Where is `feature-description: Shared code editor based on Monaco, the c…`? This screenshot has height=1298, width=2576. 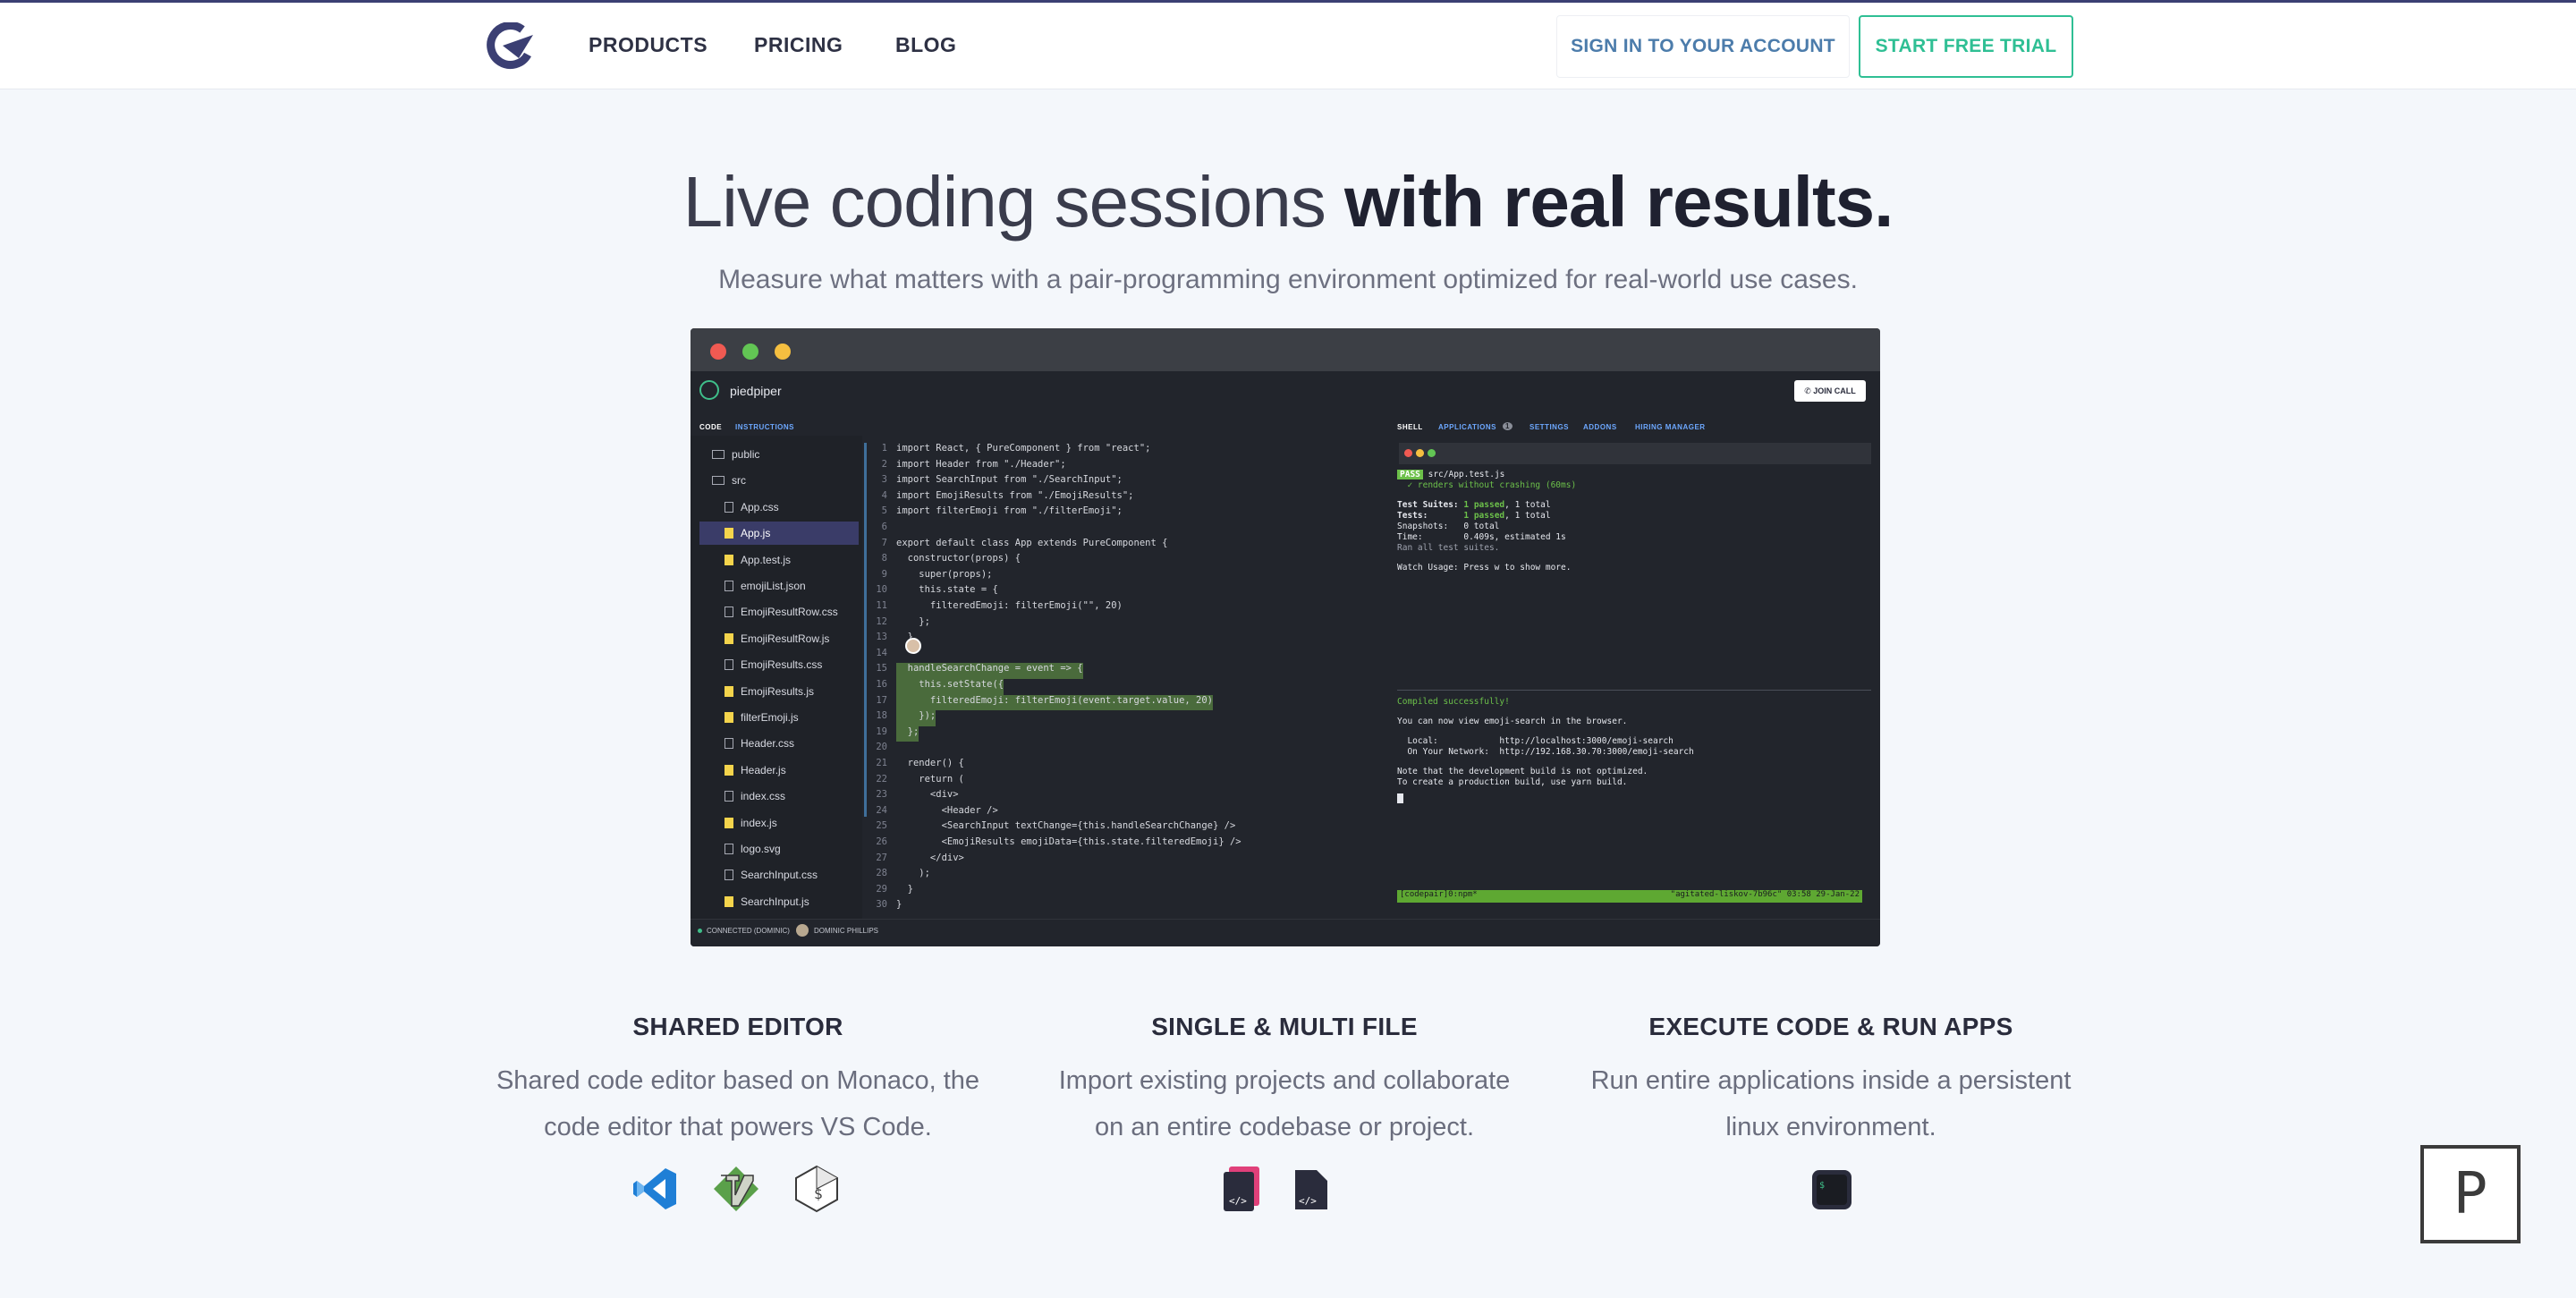 feature-description: Shared code editor based on Monaco, the c… is located at coordinates (737, 1103).